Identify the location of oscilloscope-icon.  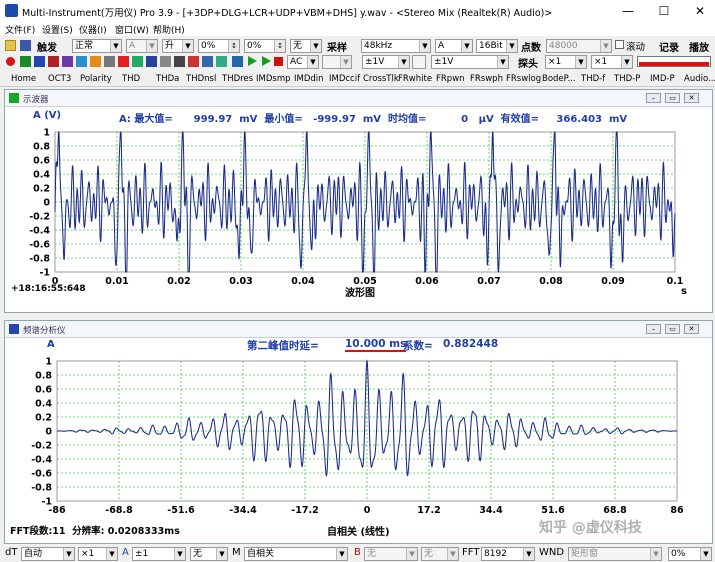
(25, 61).